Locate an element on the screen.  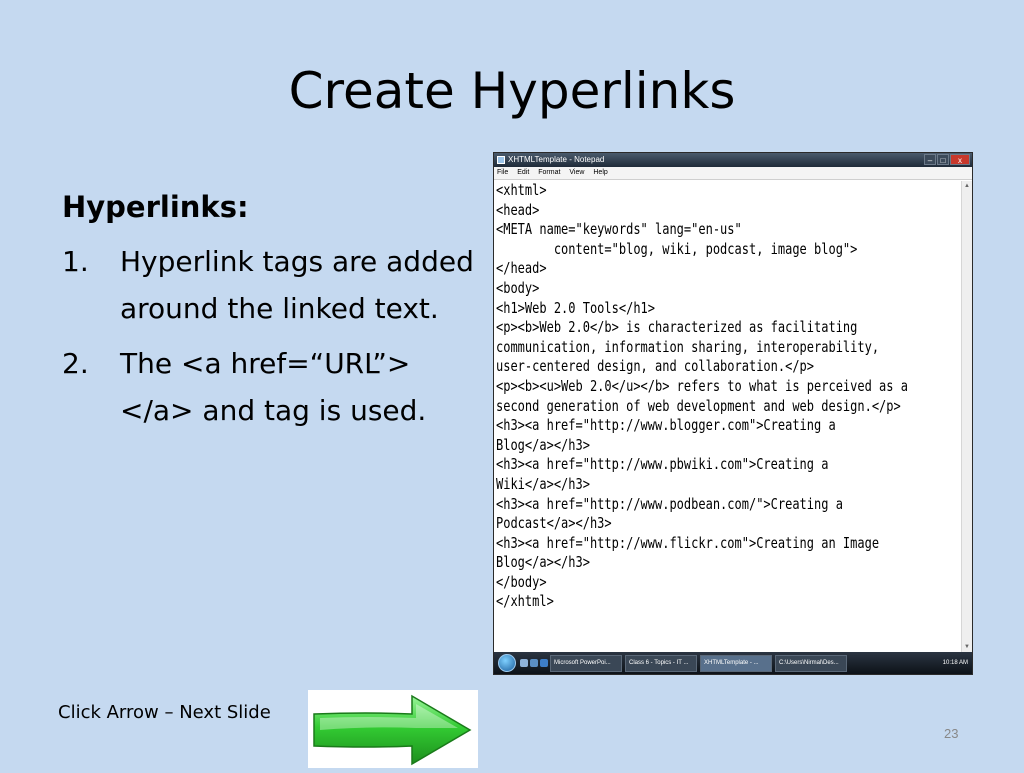
notepad-titlebar: XHTMLTemplate - Notepad – □ x is located at coordinates (733, 160).